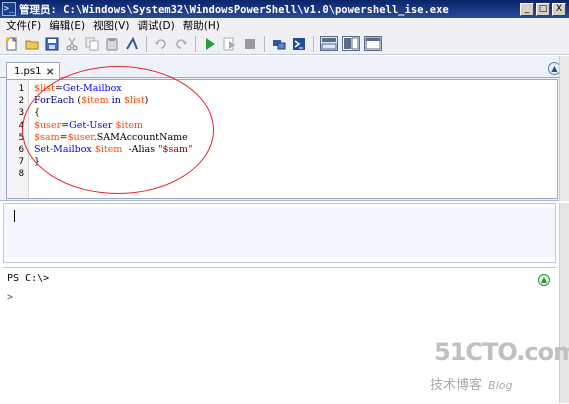 This screenshot has height=404, width=569. What do you see at coordinates (14, 216) in the screenshot?
I see `text-caret` at bounding box center [14, 216].